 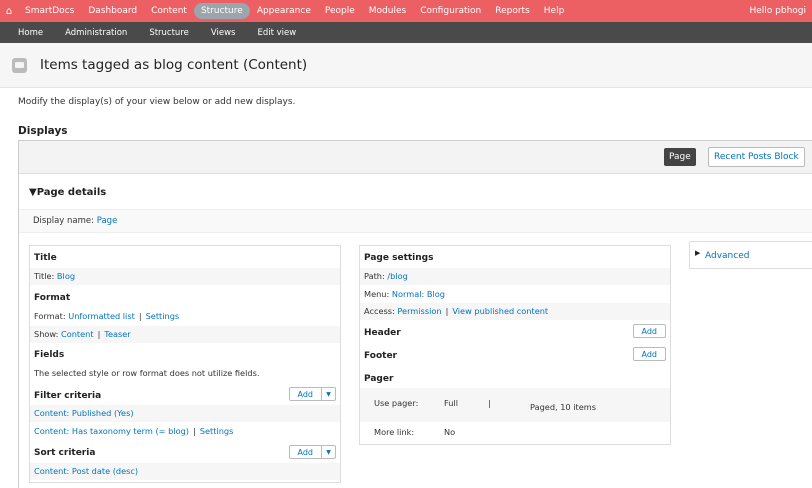 I want to click on sort-row-1: Content: Post date (desc), so click(x=185, y=471).